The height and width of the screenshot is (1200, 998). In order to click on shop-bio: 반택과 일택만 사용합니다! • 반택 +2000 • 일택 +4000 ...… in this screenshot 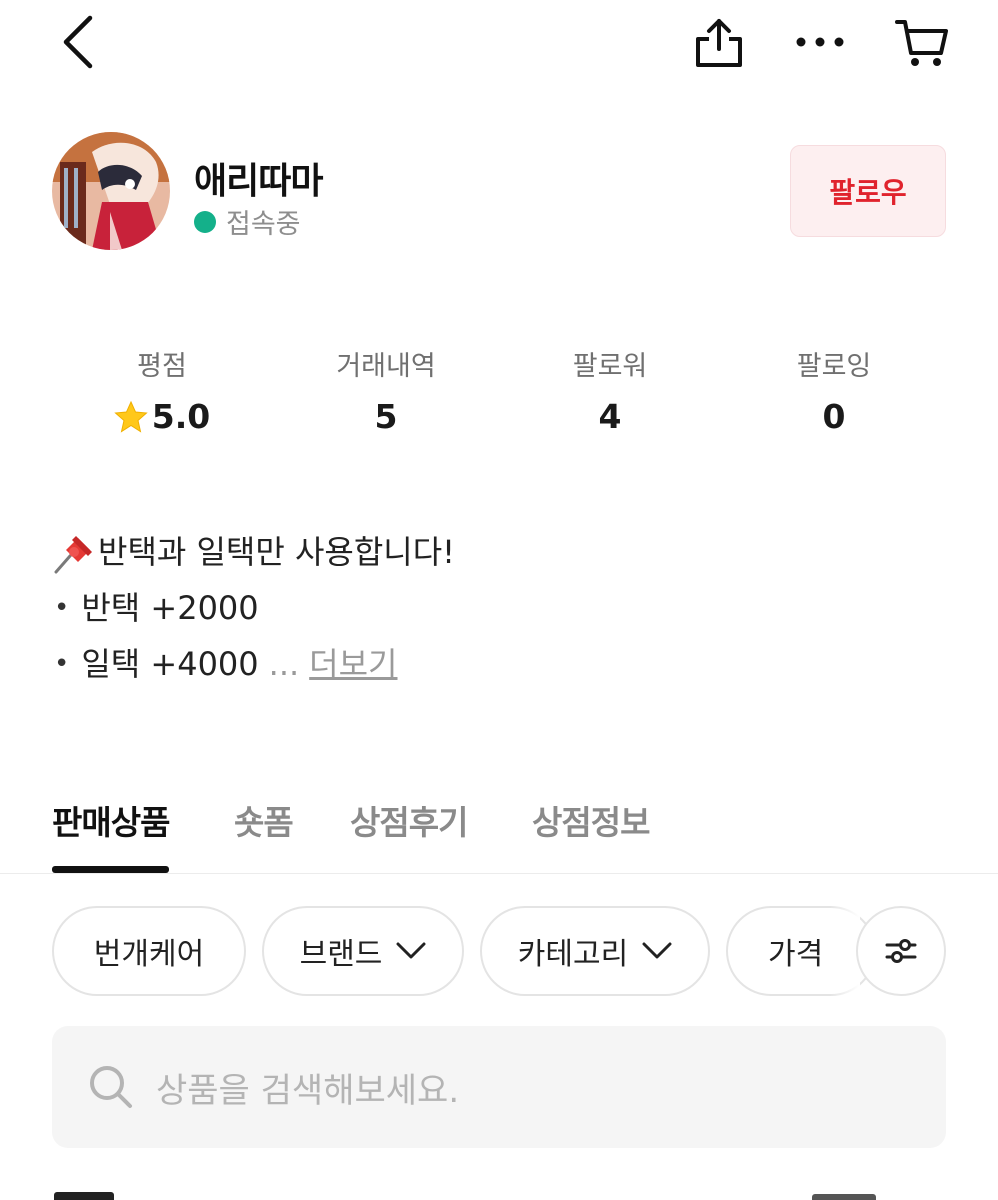, I will do `click(492, 608)`.